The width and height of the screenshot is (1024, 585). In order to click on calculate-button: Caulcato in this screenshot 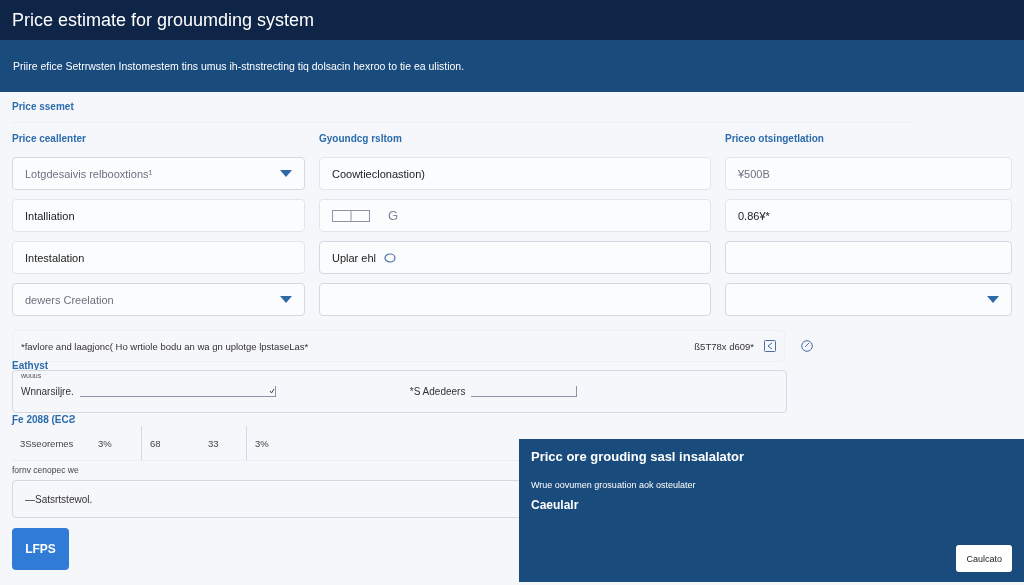, I will do `click(984, 558)`.